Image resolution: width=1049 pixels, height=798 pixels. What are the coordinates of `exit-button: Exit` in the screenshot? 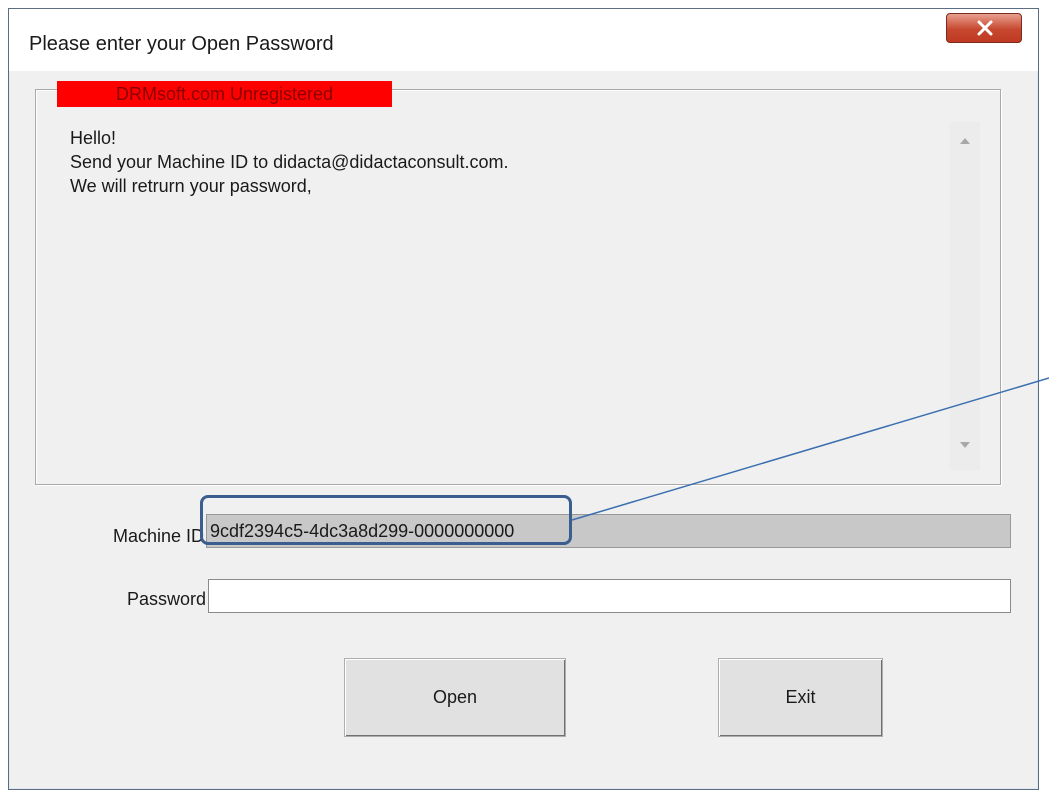 It's located at (800, 697).